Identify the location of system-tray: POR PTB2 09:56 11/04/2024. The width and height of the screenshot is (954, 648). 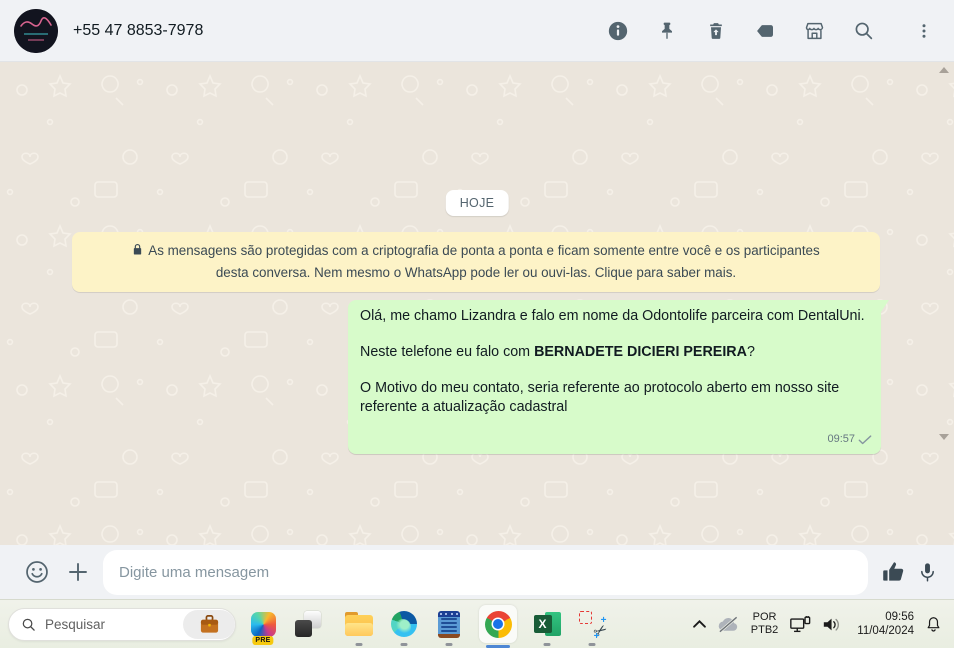
(817, 624).